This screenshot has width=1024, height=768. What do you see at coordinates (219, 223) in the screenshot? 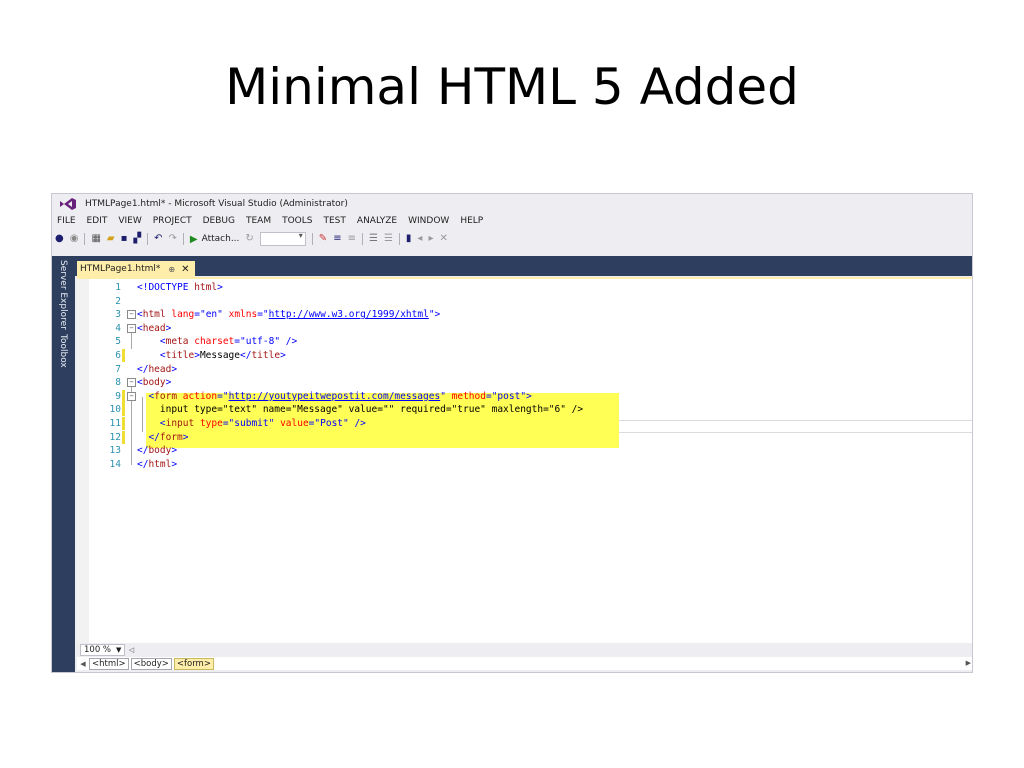
I see `menu-debug: DEBUG` at bounding box center [219, 223].